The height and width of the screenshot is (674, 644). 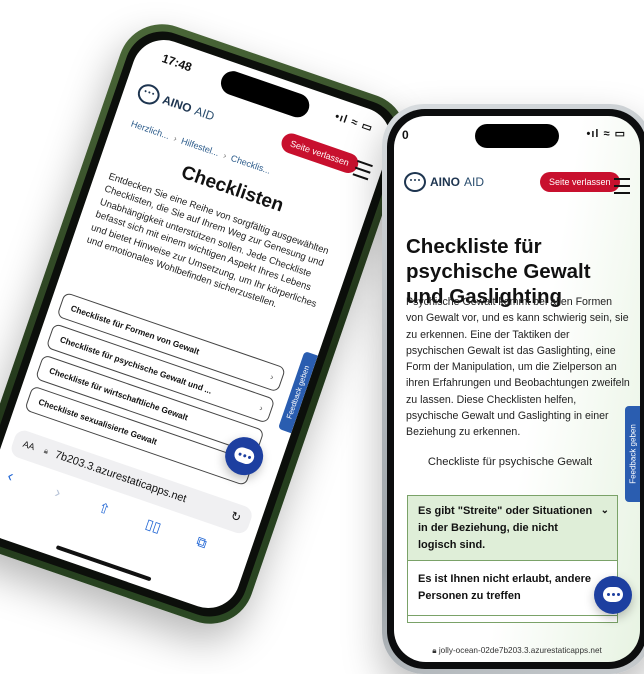 What do you see at coordinates (405, 135) in the screenshot?
I see `status-time: 0` at bounding box center [405, 135].